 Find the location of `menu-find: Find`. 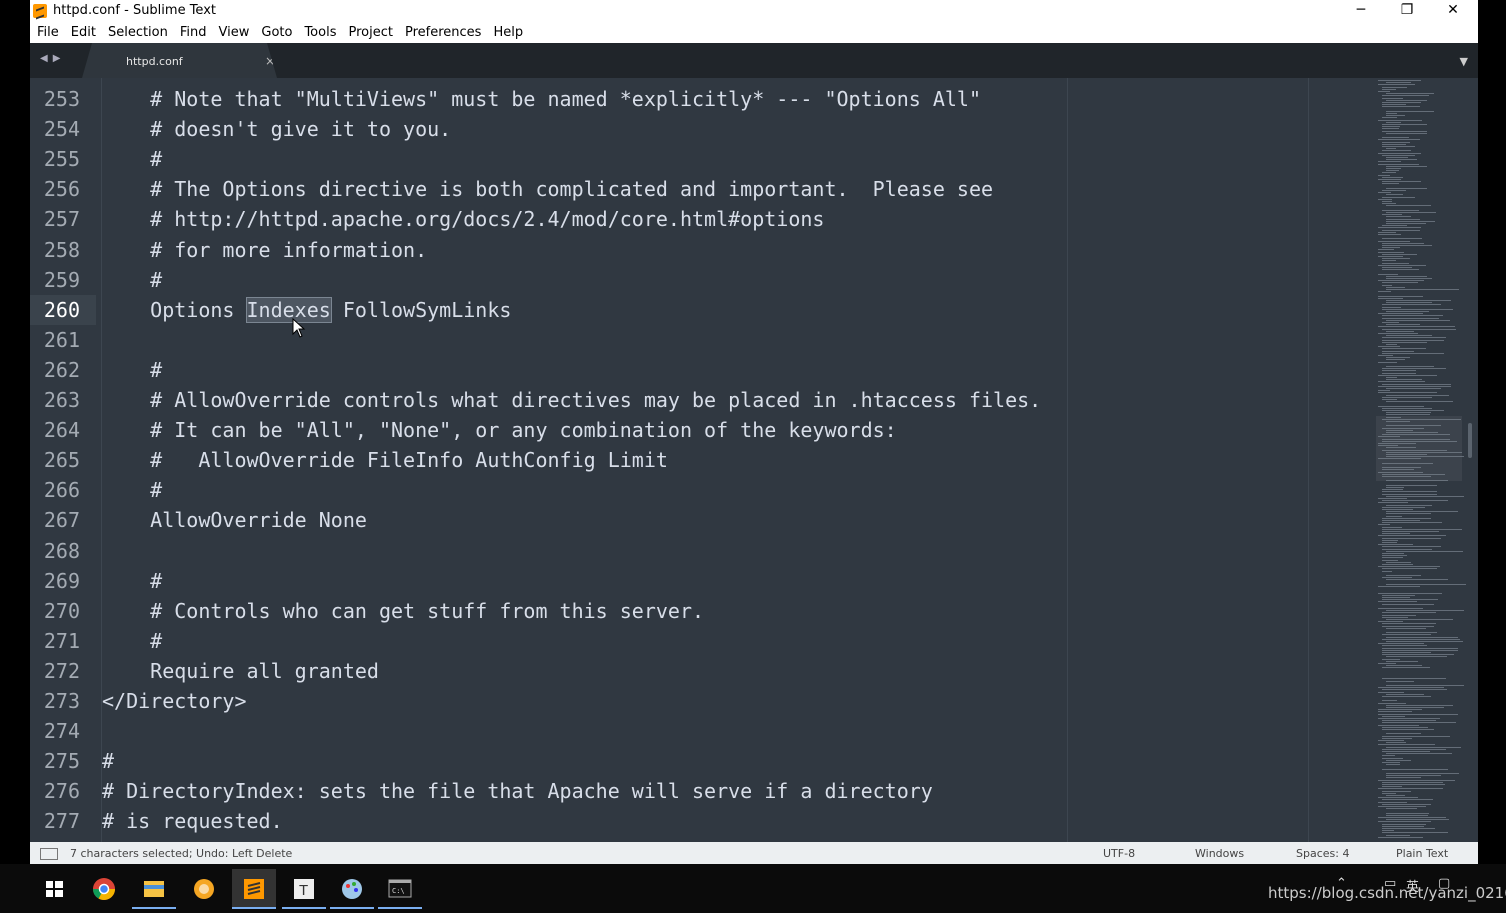

menu-find: Find is located at coordinates (193, 32).